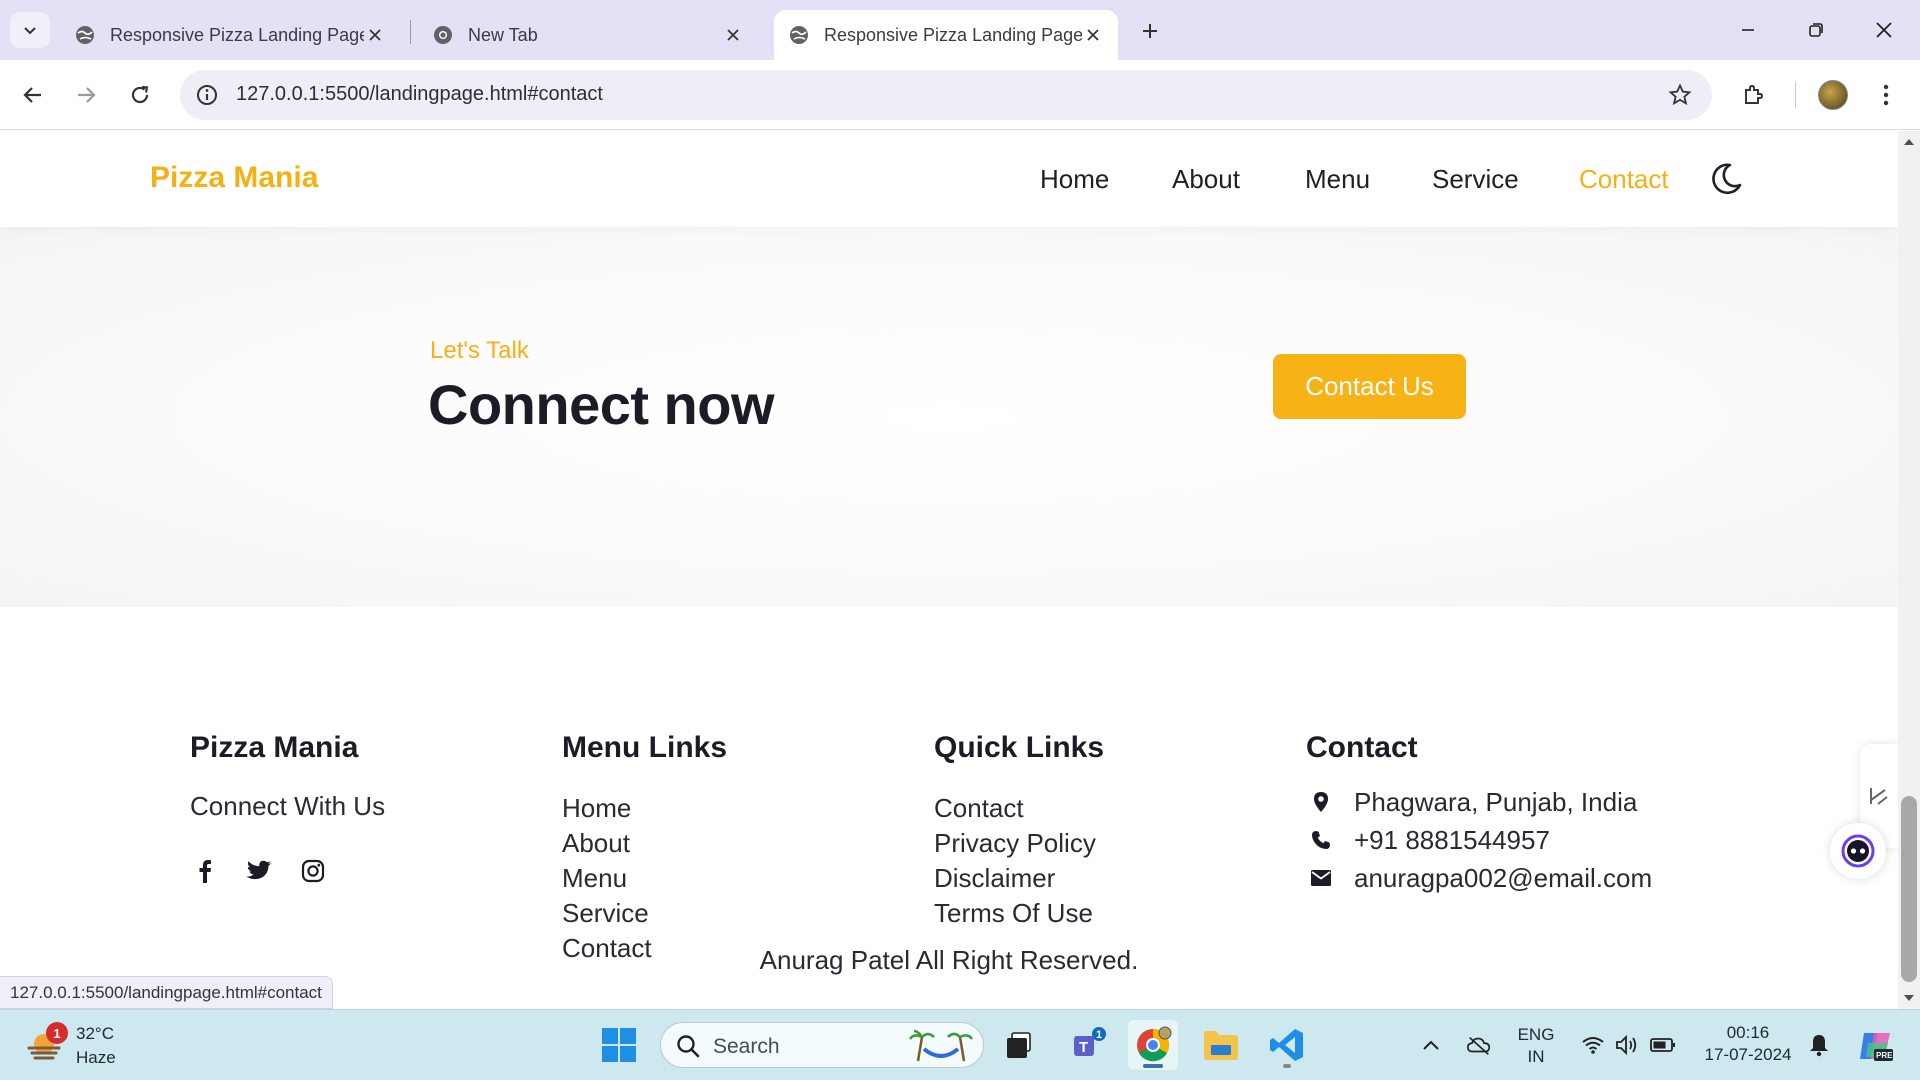 This screenshot has height=1080, width=1920. I want to click on page-scrollbar, so click(1909, 570).